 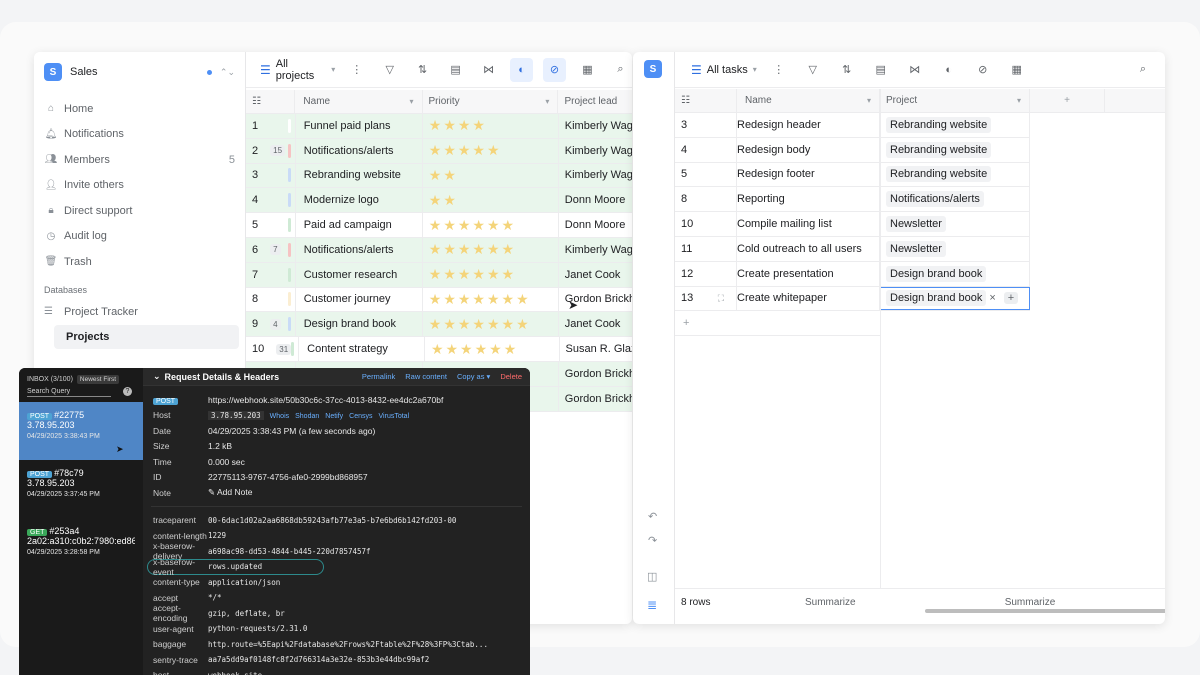 I want to click on project-chip: Newsletter, so click(x=916, y=224).